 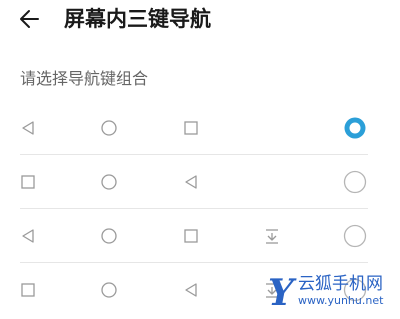 I want to click on radio-selected, so click(x=355, y=128).